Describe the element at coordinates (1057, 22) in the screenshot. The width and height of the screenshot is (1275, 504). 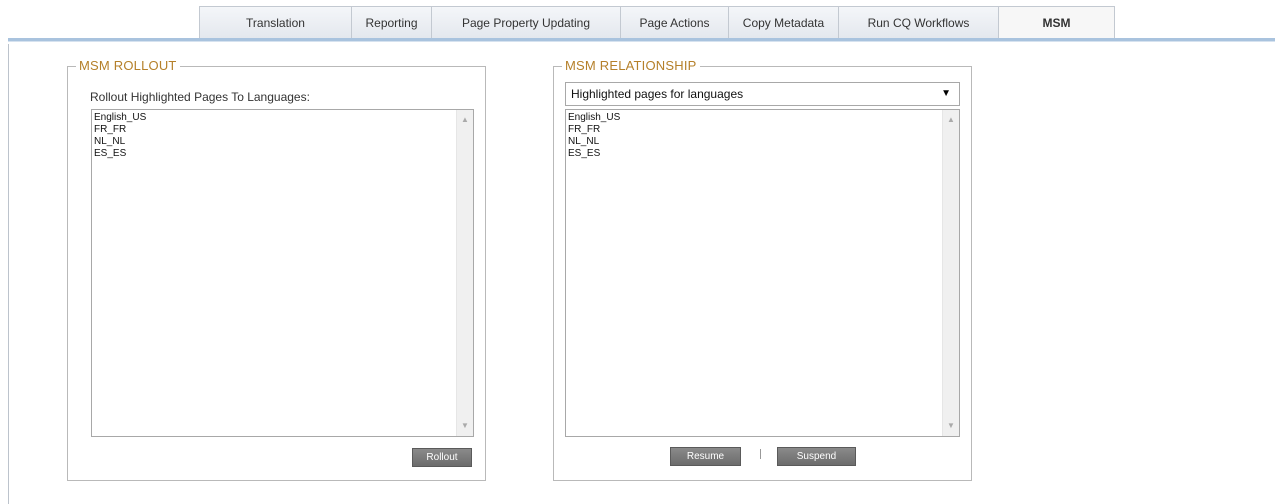
I see `tab-msm: MSM` at that location.